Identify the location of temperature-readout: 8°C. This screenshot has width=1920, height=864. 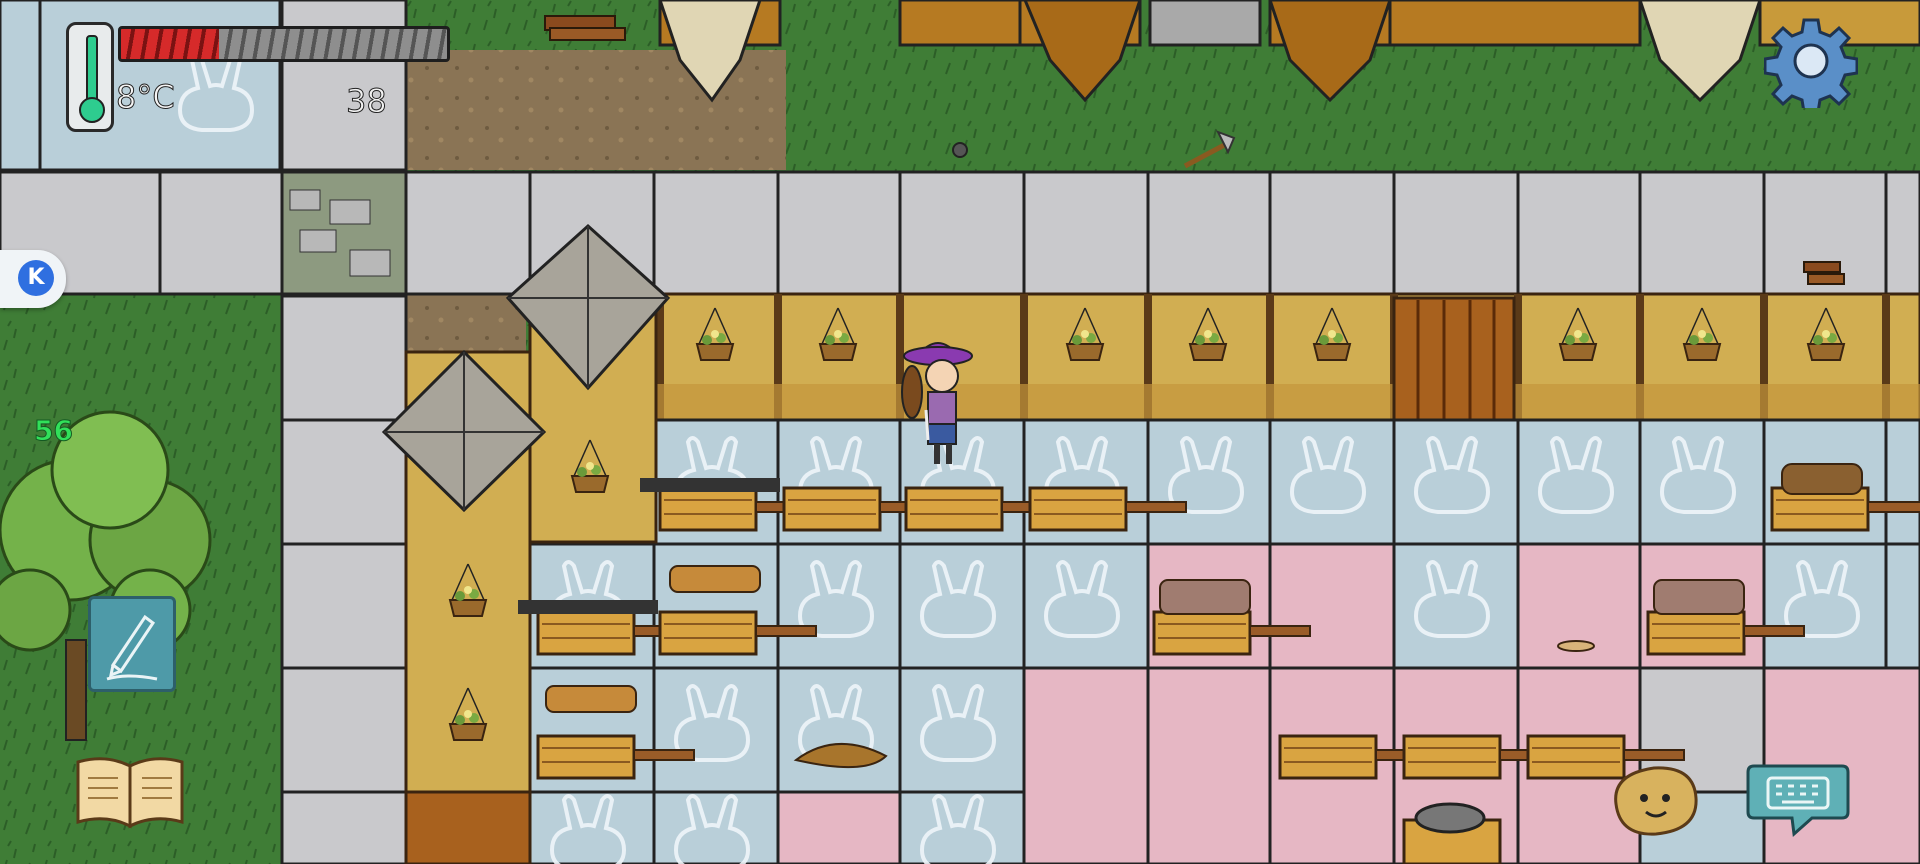
(146, 97).